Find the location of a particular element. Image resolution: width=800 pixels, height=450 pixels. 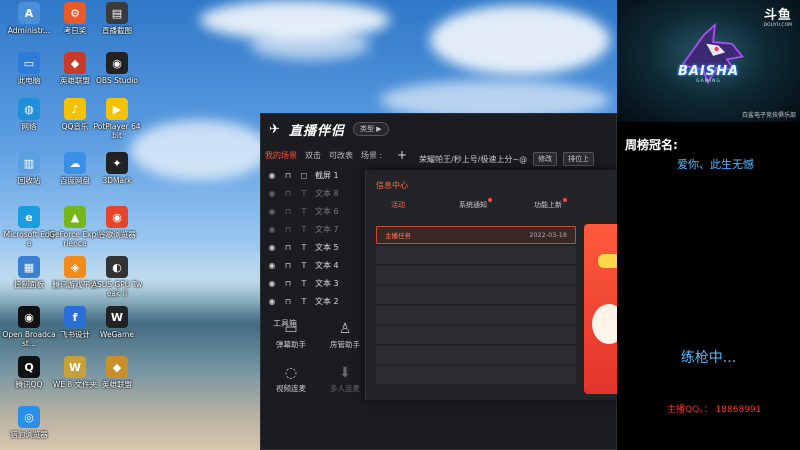

desktop-app-icon: ◐ is located at coordinates (117, 267).